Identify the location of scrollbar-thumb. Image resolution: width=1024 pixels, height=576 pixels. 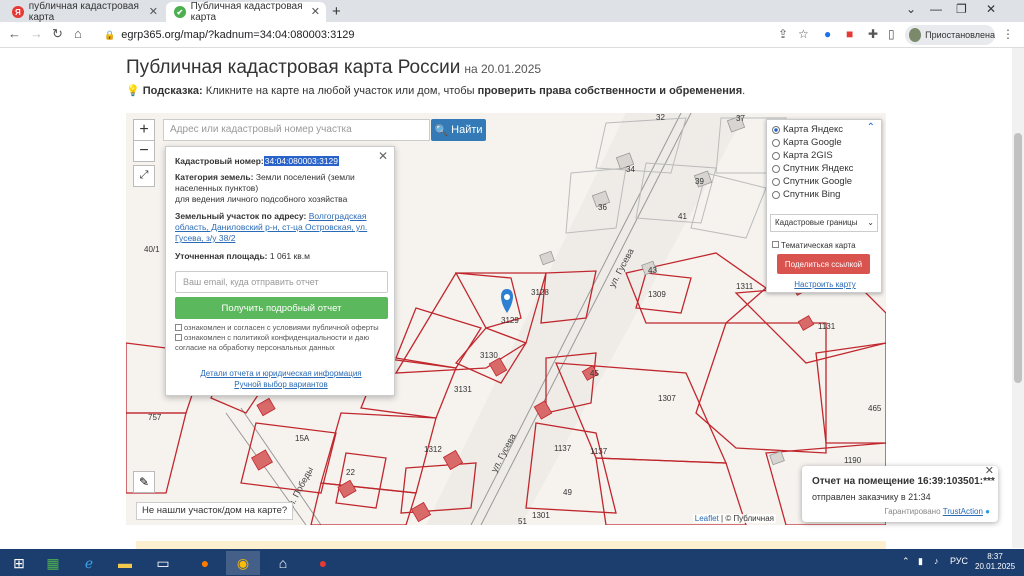
(1018, 258).